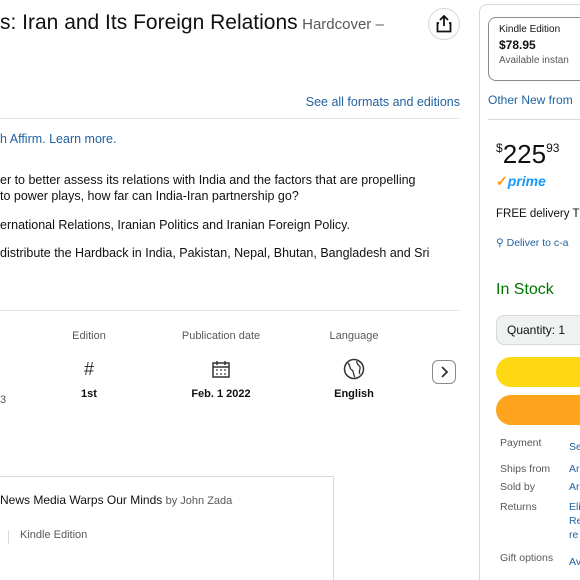  What do you see at coordinates (221, 369) in the screenshot?
I see `calendar-icon` at bounding box center [221, 369].